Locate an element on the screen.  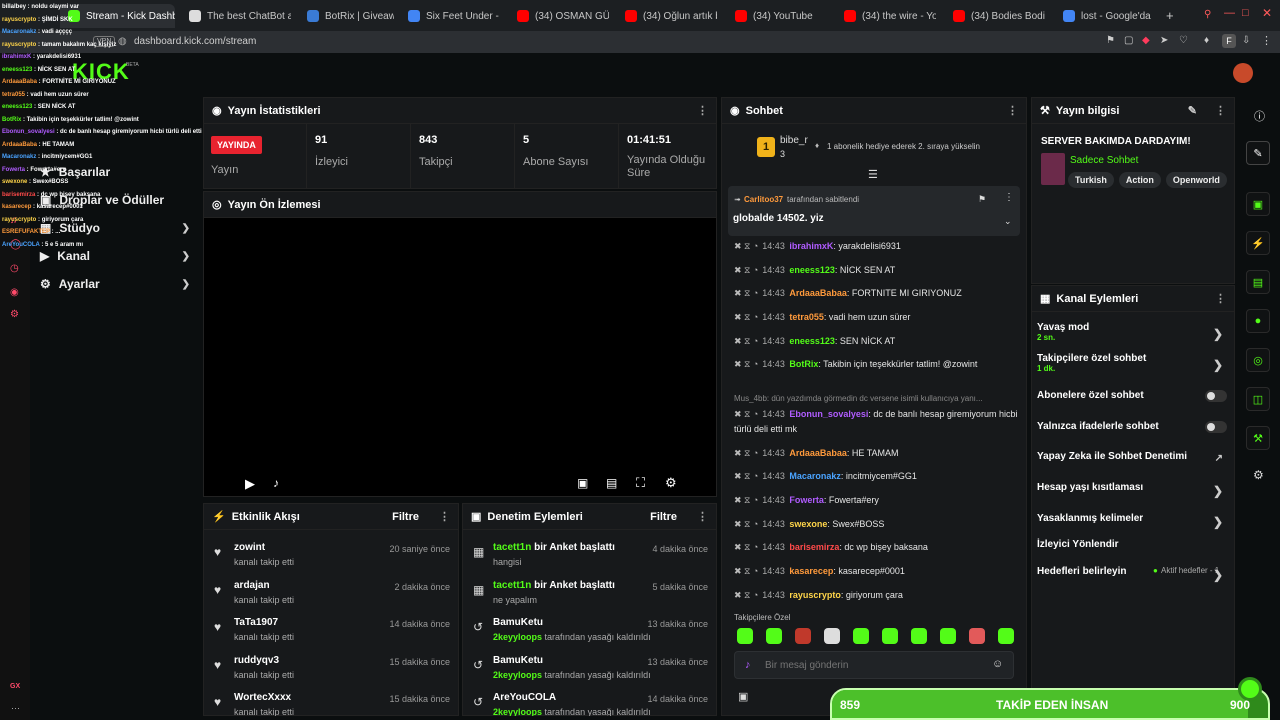
chat-user: Ebonun_sovalyesi is located at coordinates (828, 414).